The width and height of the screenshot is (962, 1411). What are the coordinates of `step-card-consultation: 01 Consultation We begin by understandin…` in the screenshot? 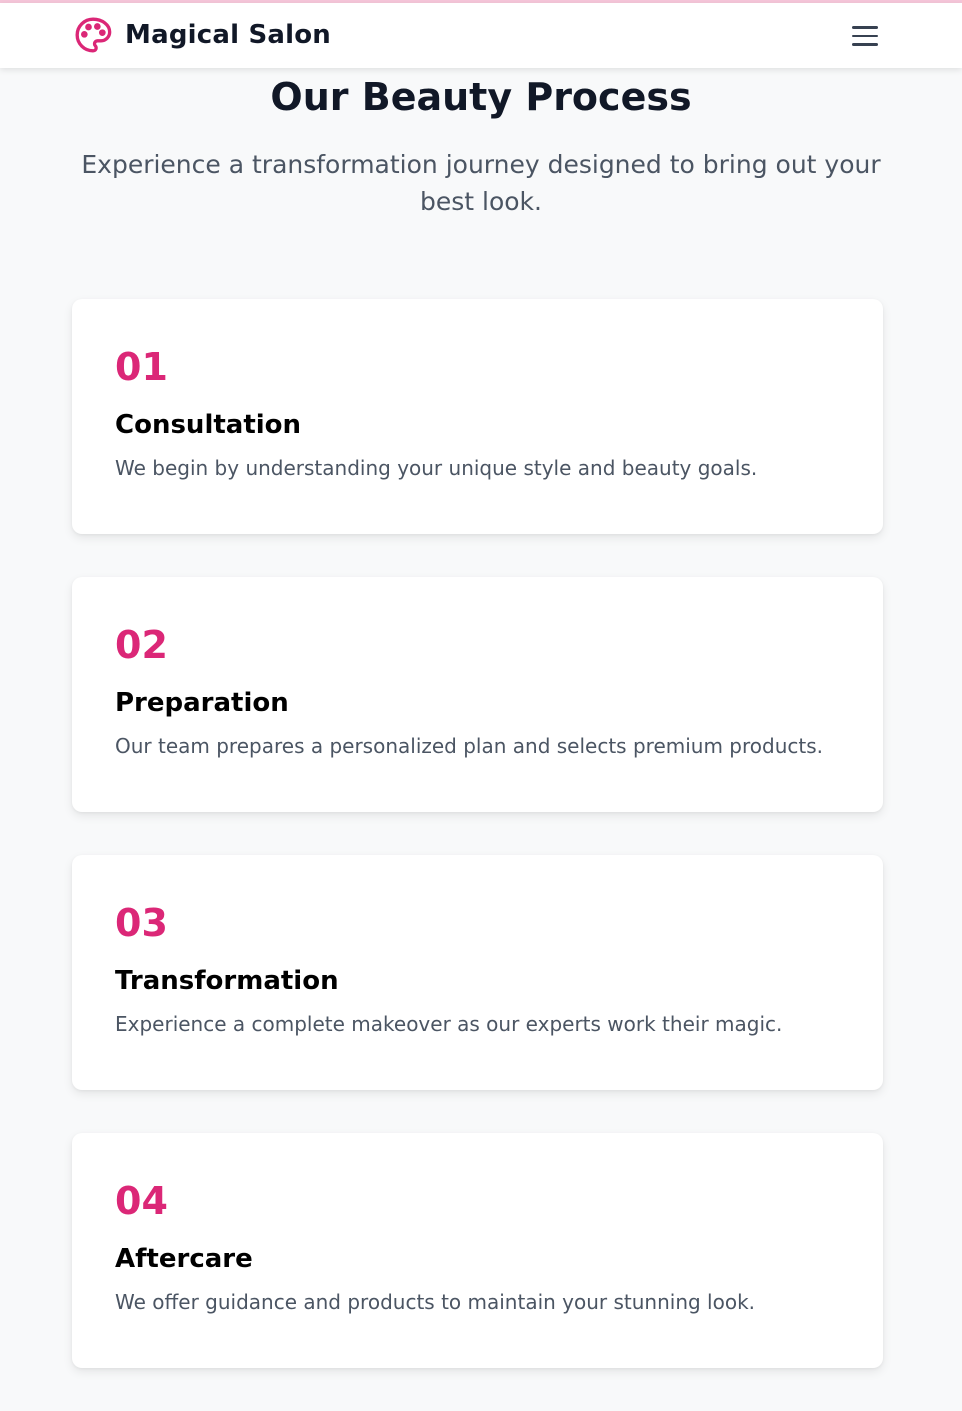 It's located at (477, 416).